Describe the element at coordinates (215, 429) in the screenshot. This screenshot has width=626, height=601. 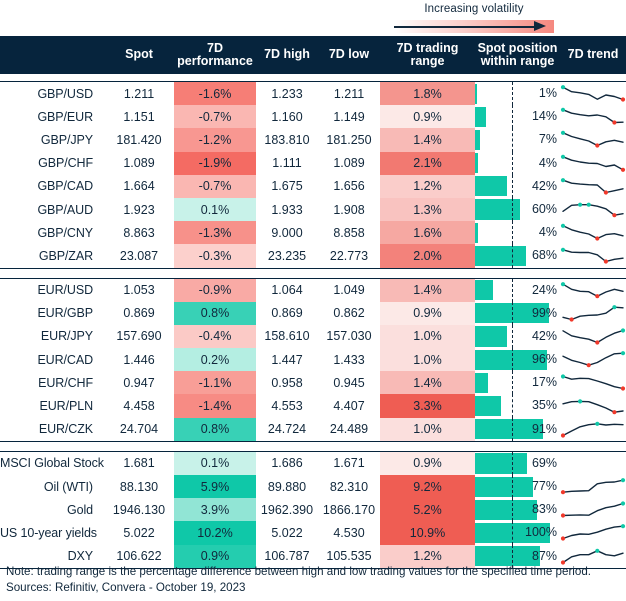
I see `cell-7d-performance: 0.8%` at that location.